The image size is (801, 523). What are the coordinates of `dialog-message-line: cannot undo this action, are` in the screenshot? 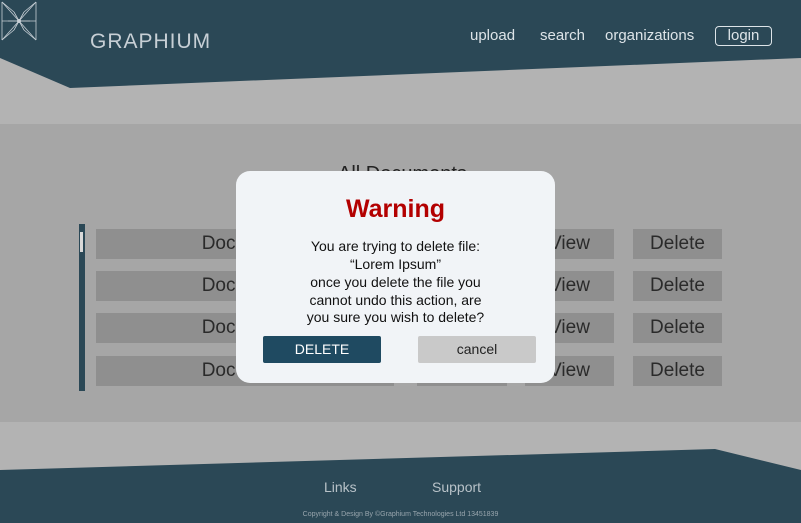 It's located at (395, 300).